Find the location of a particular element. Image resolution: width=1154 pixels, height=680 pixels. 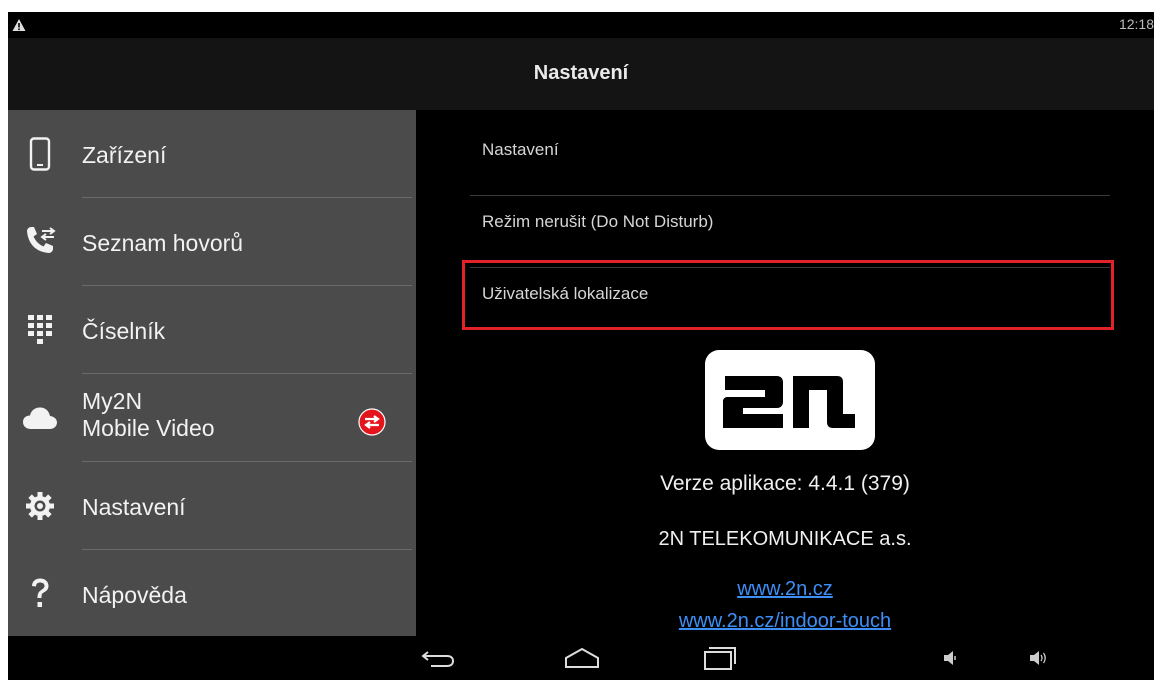

highlight-frame is located at coordinates (788, 295).